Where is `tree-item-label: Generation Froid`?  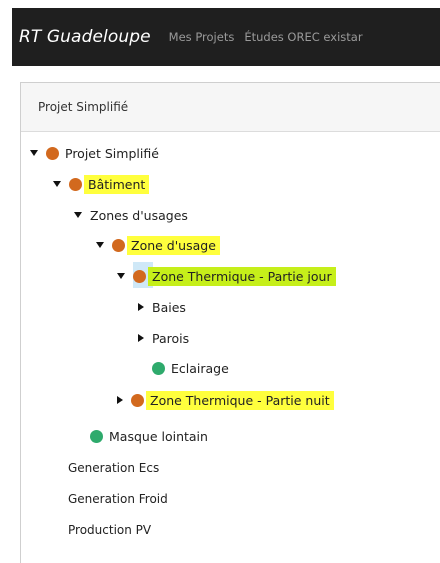
tree-item-label: Generation Froid is located at coordinates (118, 499).